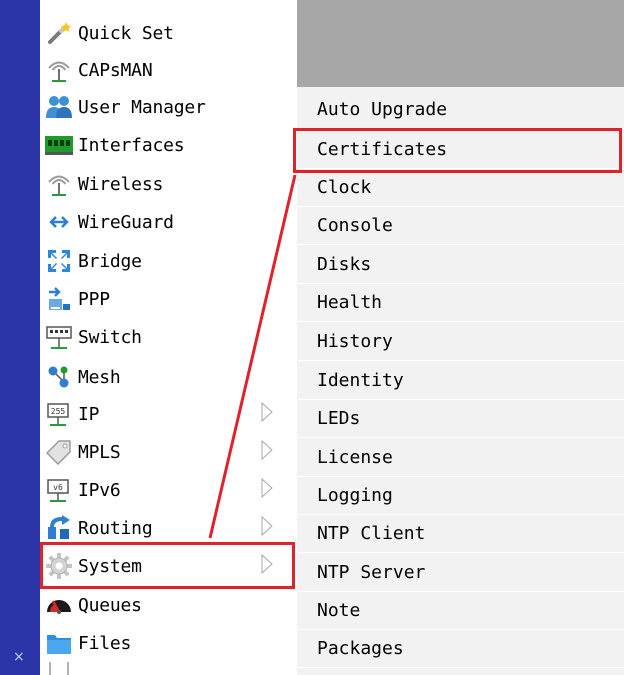  Describe the element at coordinates (89, 414) in the screenshot. I see `menu-item-label: IP` at that location.